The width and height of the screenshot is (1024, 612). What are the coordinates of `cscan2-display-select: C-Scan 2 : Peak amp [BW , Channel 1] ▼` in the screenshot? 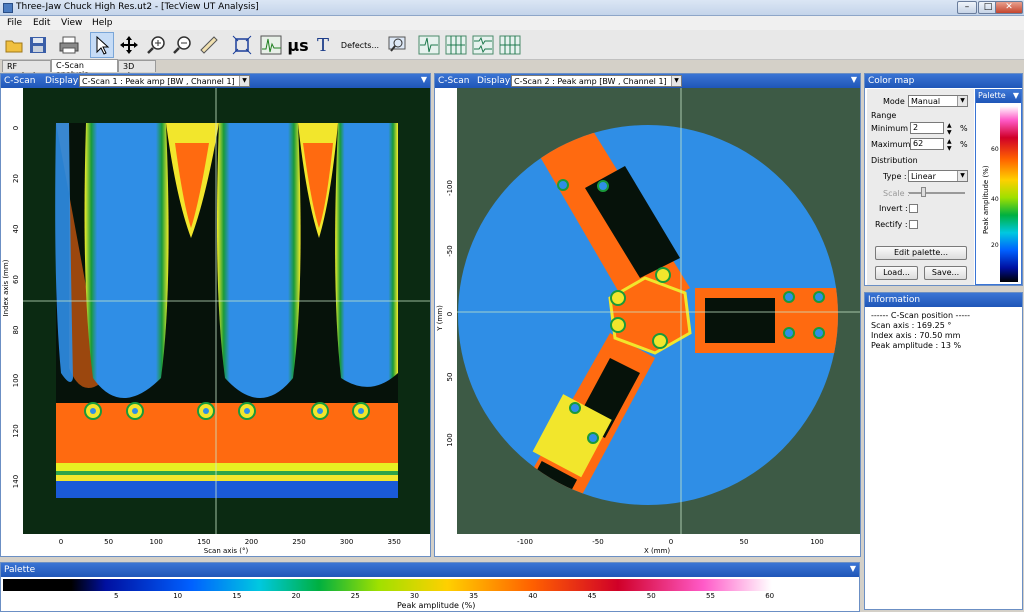 It's located at (596, 81).